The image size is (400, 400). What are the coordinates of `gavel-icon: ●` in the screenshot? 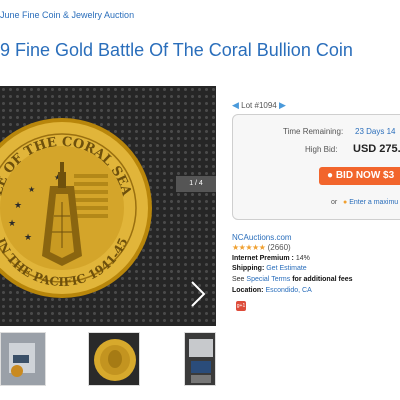 It's located at (331, 175).